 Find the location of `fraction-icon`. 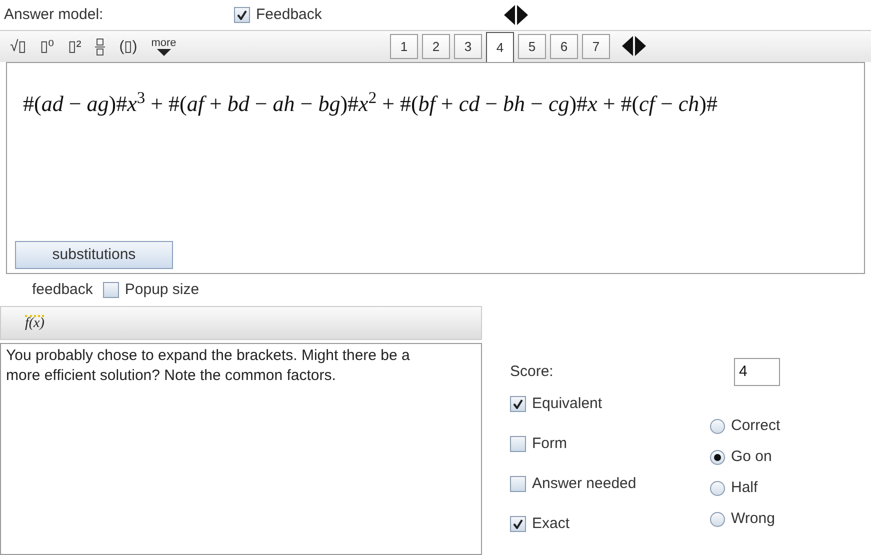

fraction-icon is located at coordinates (100, 47).